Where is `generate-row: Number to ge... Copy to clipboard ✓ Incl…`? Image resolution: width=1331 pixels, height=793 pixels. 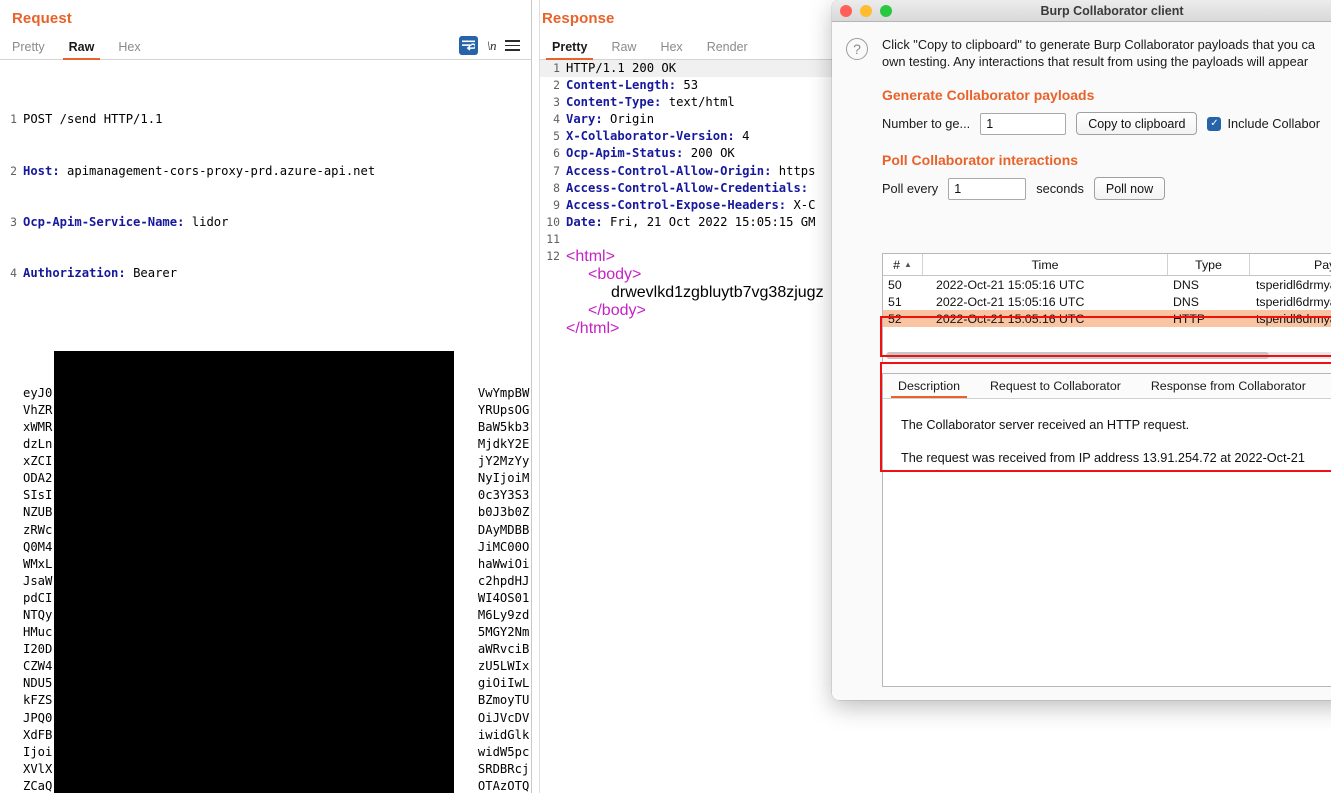
generate-row: Number to ge... Copy to clipboard ✓ Incl… is located at coordinates (1081, 119).